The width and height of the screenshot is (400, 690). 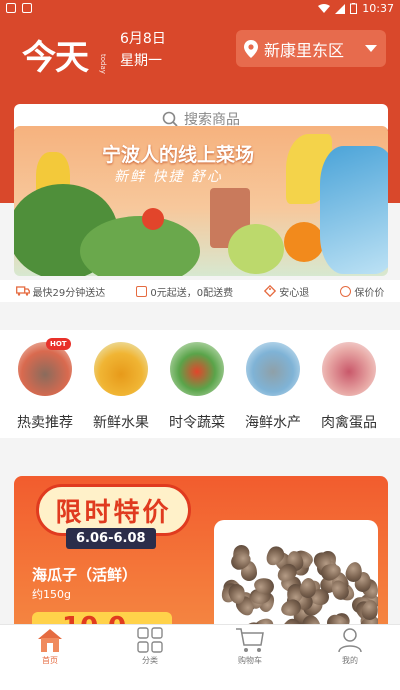 I want to click on tab-label: 我的, so click(x=350, y=660).